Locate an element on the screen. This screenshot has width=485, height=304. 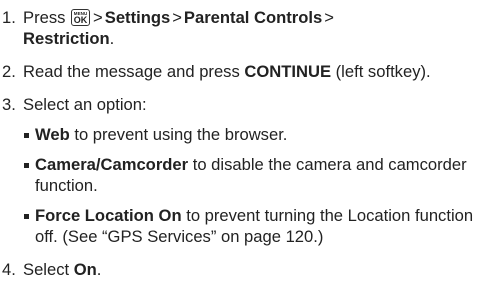
menu-ok-key-icon: MENU OK is located at coordinates (81, 17).